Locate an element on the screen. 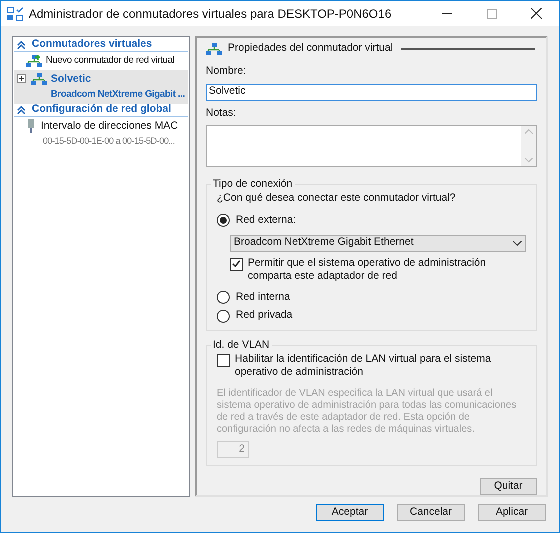 Image resolution: width=560 pixels, height=533 pixels. question-text: ¿Con qué desea conectar este conmutador virtual? is located at coordinates (337, 198).